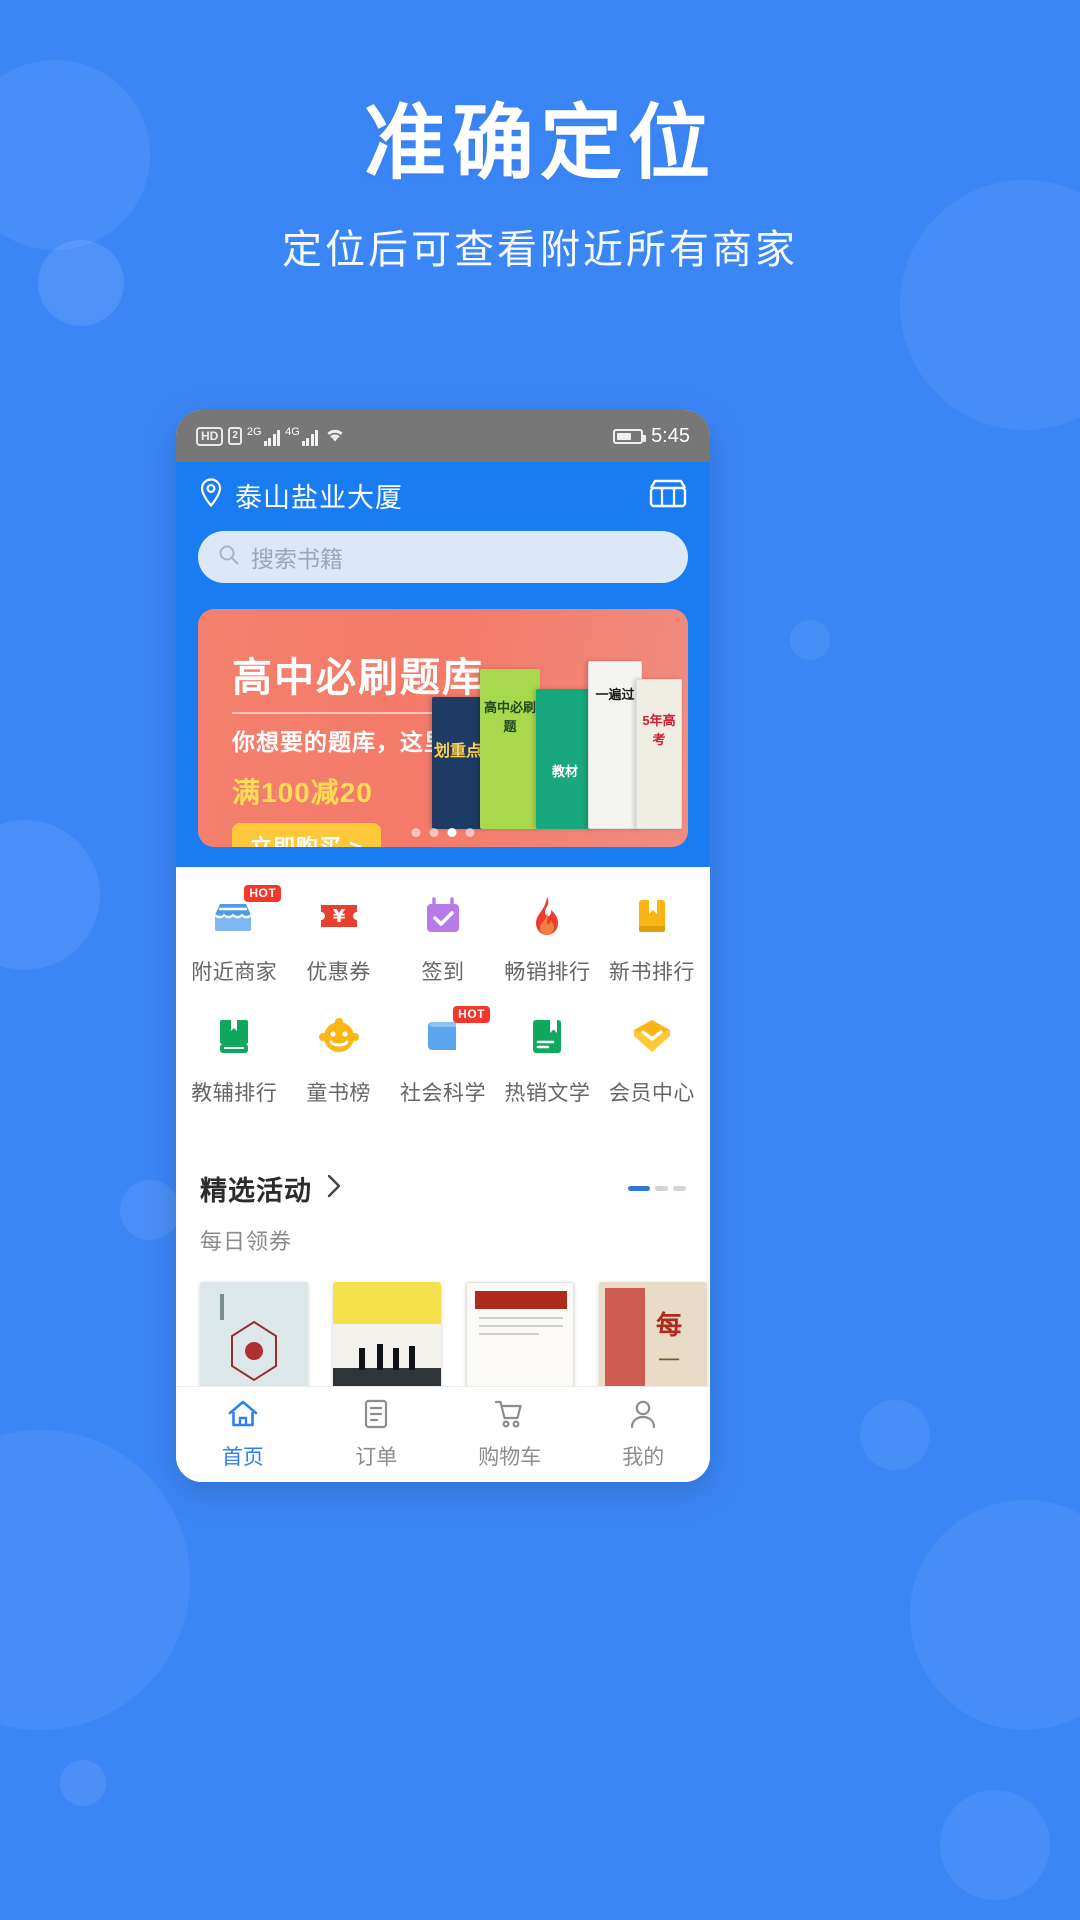  I want to click on category-bestsellers: 畅销排行, so click(547, 937).